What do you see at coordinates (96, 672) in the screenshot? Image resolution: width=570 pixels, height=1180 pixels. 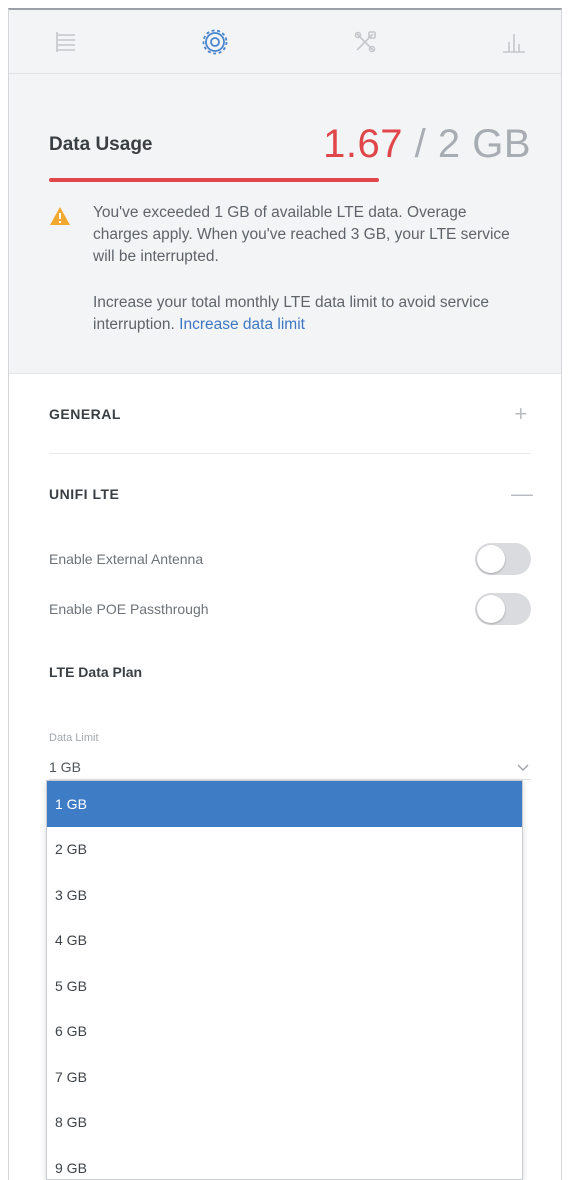 I see `lte-data-plan-title: LTE Data Plan` at bounding box center [96, 672].